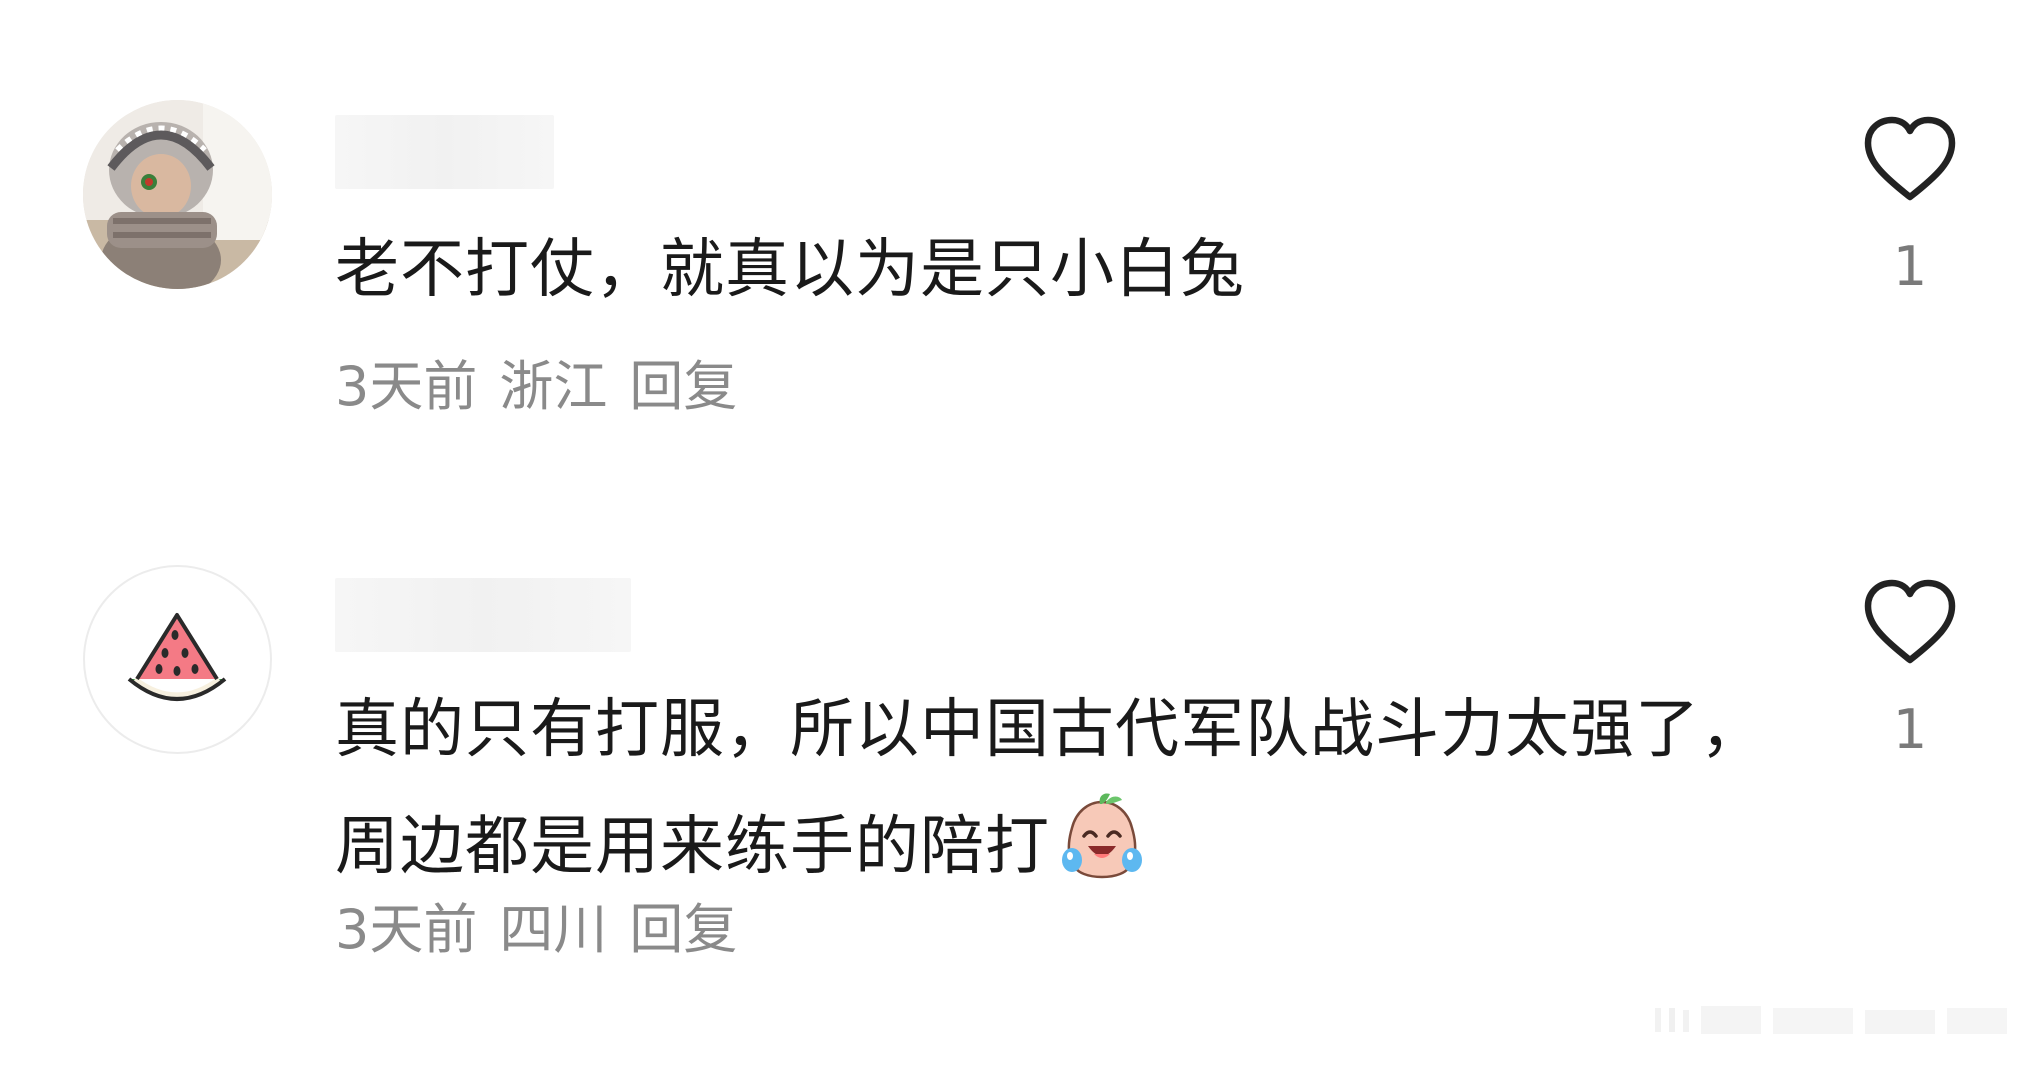 The image size is (2041, 1080). What do you see at coordinates (483, 615) in the screenshot?
I see `username-redacted` at bounding box center [483, 615].